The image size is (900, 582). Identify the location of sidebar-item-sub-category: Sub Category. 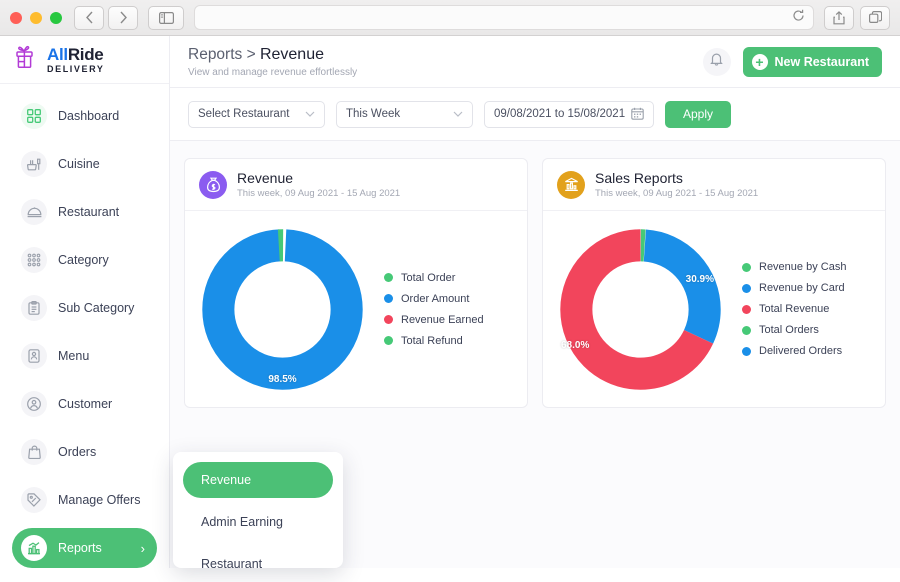
(84, 308).